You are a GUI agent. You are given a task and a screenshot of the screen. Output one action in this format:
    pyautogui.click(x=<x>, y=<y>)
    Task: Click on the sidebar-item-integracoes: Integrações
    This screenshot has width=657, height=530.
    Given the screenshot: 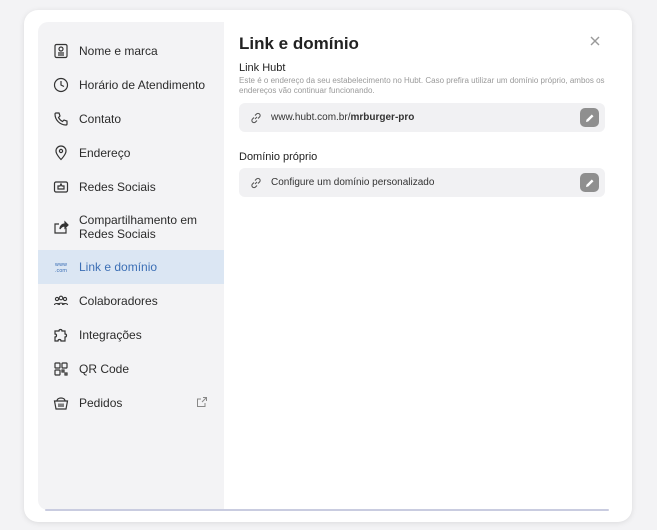 What is the action you would take?
    pyautogui.click(x=131, y=335)
    